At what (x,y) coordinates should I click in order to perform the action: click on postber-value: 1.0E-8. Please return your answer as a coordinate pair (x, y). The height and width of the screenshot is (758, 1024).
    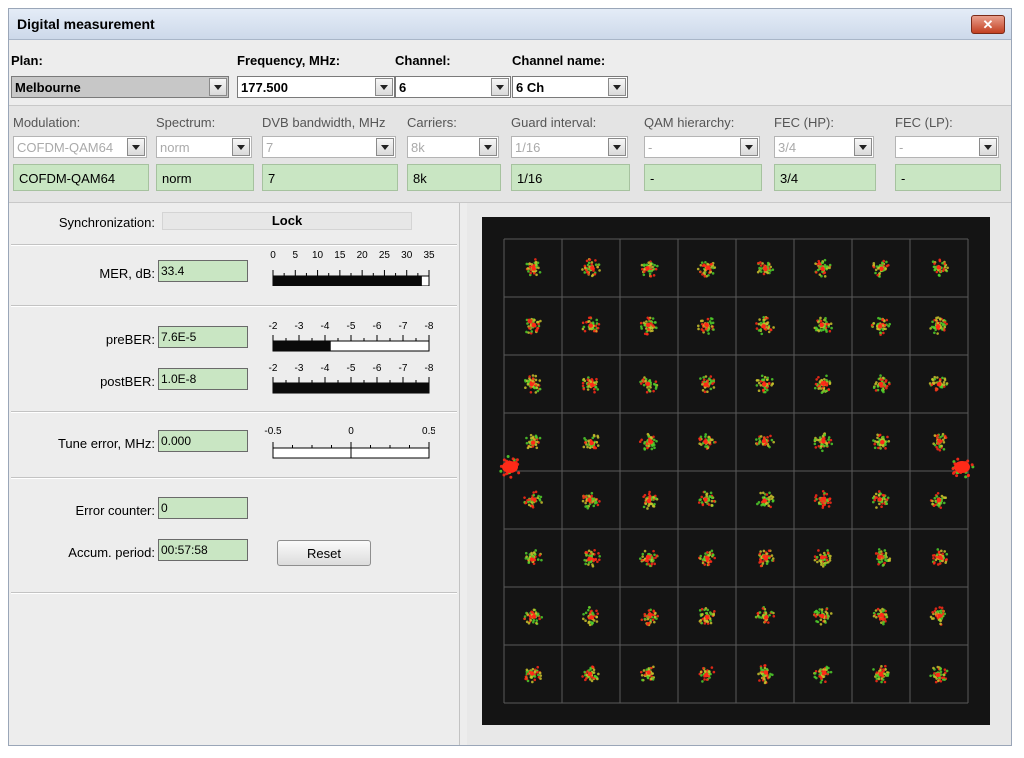
    Looking at the image, I should click on (179, 379).